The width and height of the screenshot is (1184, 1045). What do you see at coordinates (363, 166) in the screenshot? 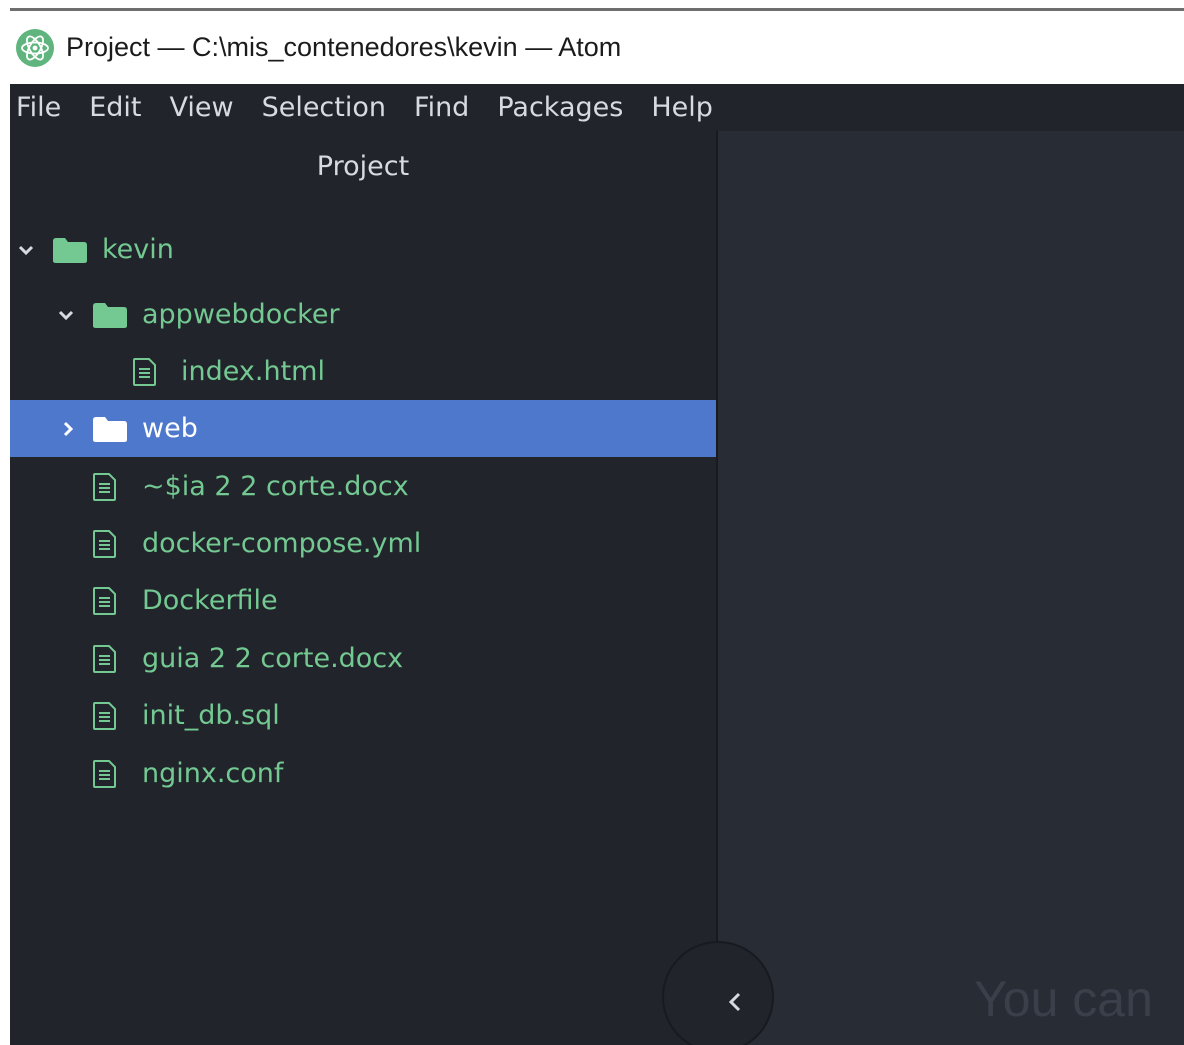
I see `tree-view-header: Project` at bounding box center [363, 166].